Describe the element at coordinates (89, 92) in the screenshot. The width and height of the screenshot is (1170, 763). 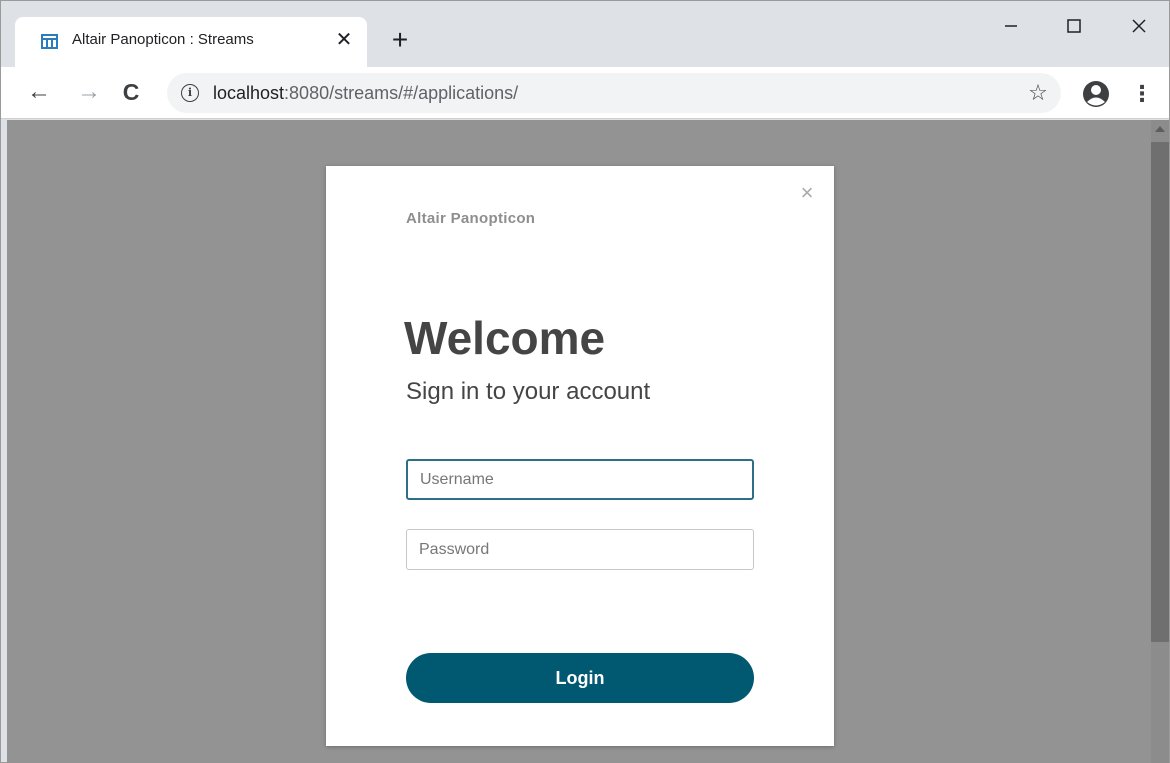
I see `forward-arrow-icon: →` at that location.